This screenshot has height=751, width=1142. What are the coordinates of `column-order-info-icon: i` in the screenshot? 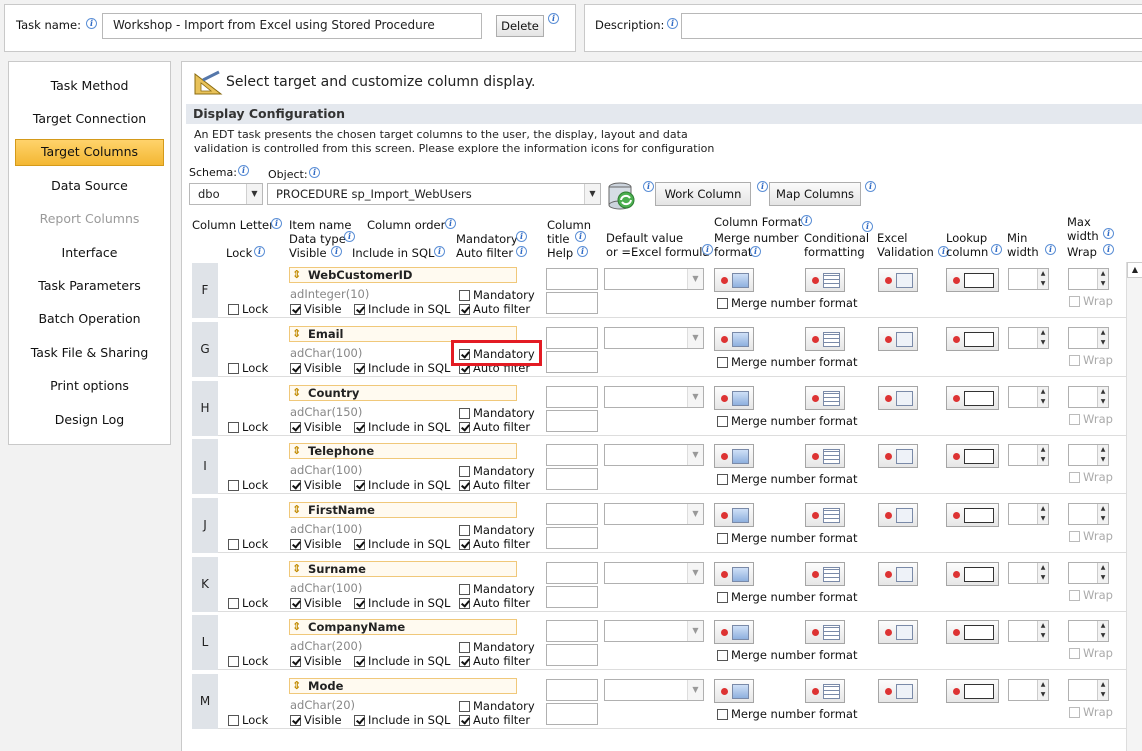 It's located at (450, 223).